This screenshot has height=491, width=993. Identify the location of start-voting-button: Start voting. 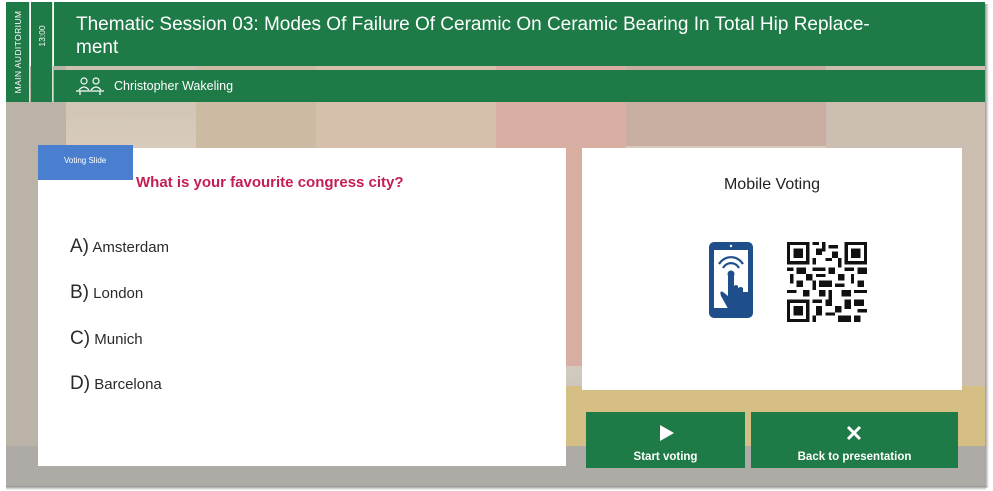
(665, 440).